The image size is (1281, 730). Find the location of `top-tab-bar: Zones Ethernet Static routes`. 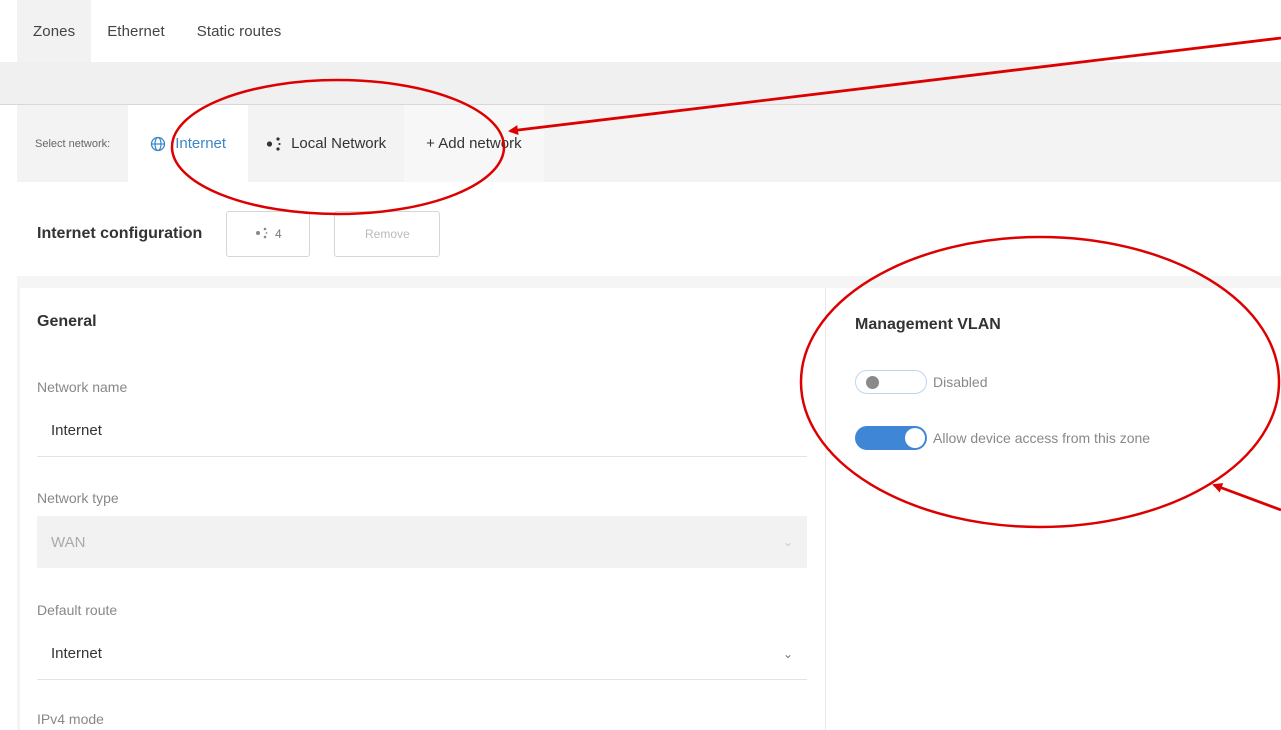

top-tab-bar: Zones Ethernet Static routes is located at coordinates (640, 31).